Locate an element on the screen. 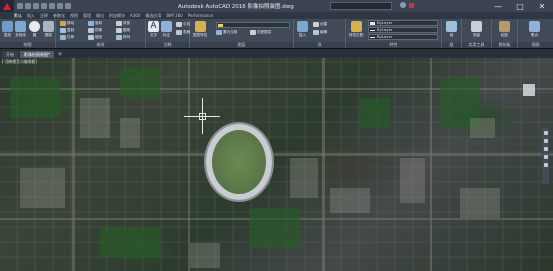  paste-tool: 粘贴 is located at coordinates (504, 29).